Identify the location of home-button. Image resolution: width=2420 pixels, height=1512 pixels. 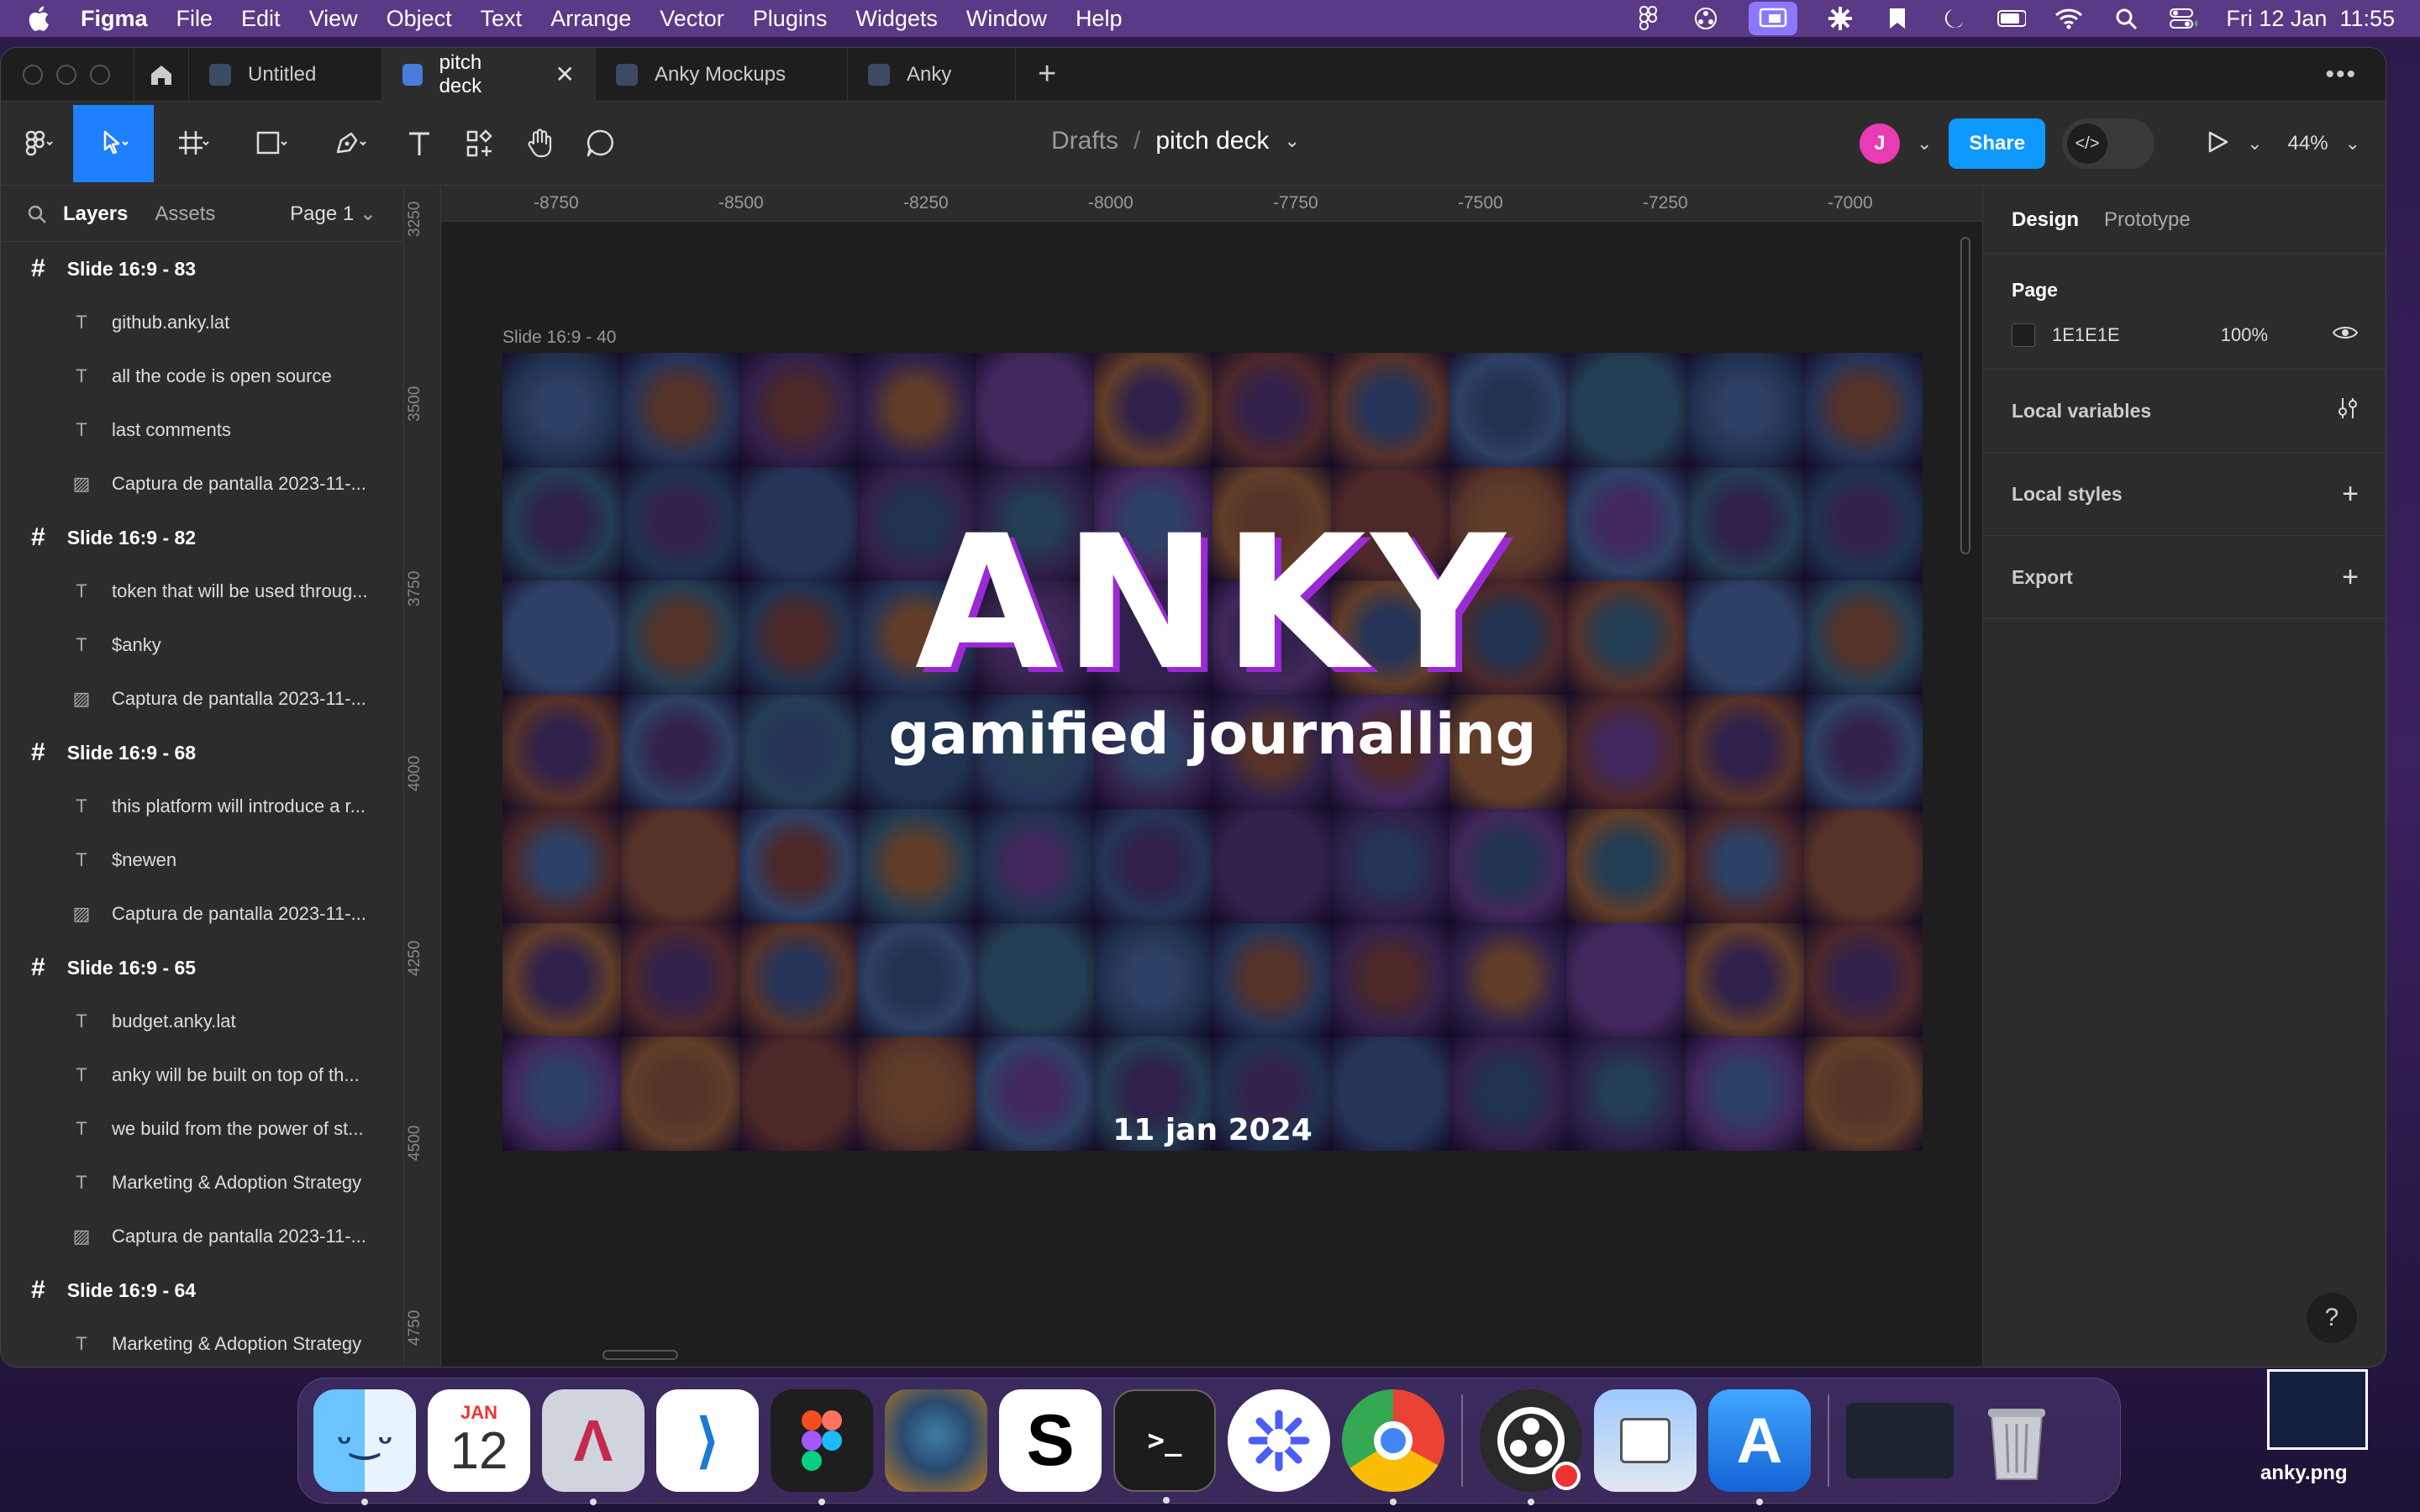
(161, 75).